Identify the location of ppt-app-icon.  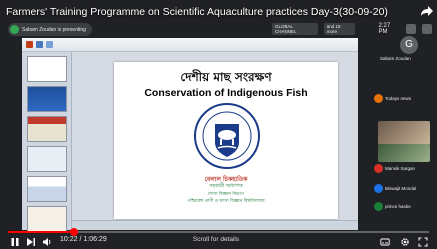
(29, 44).